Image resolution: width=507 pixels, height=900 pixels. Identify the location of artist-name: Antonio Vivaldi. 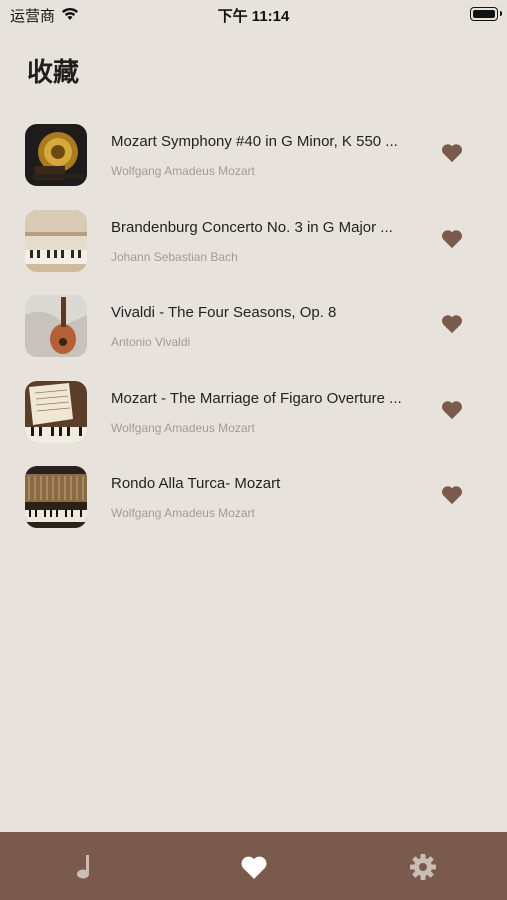
(151, 342).